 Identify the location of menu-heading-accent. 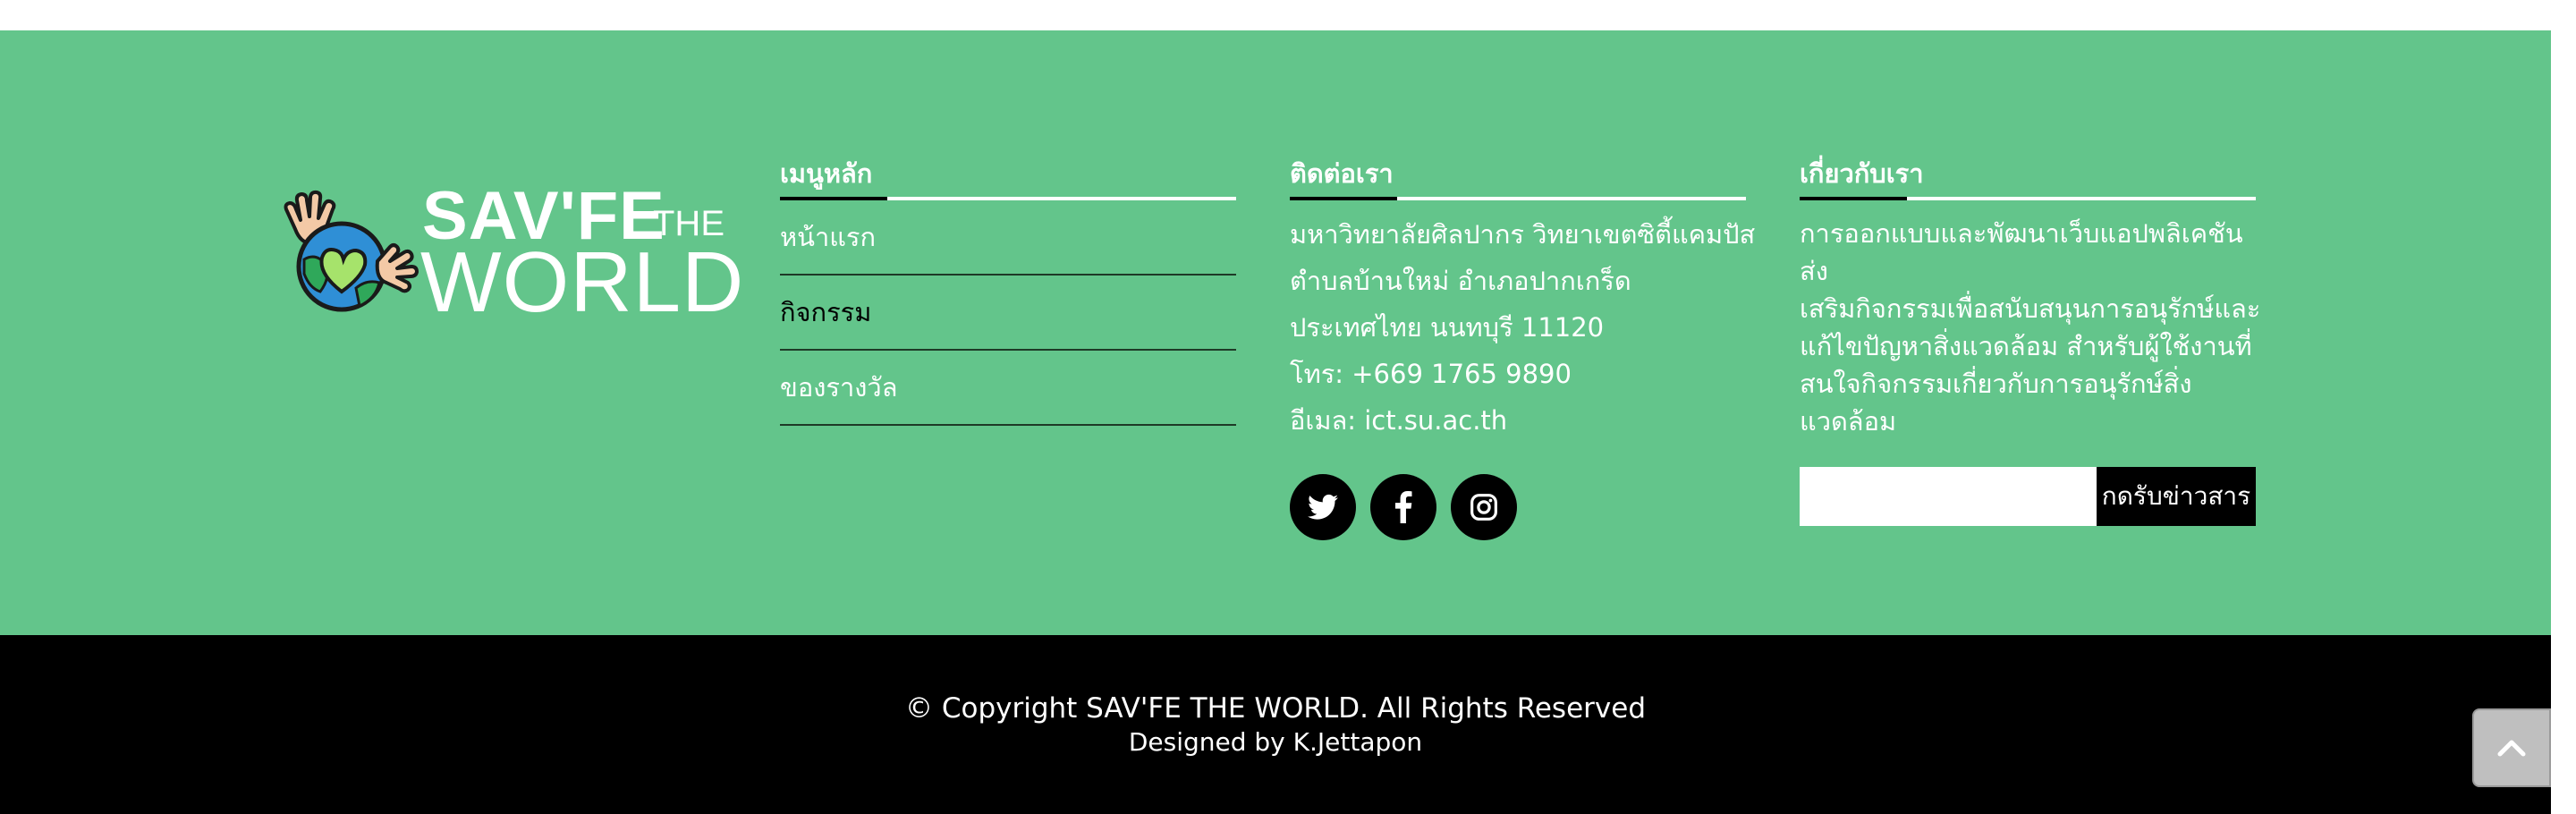
(833, 199).